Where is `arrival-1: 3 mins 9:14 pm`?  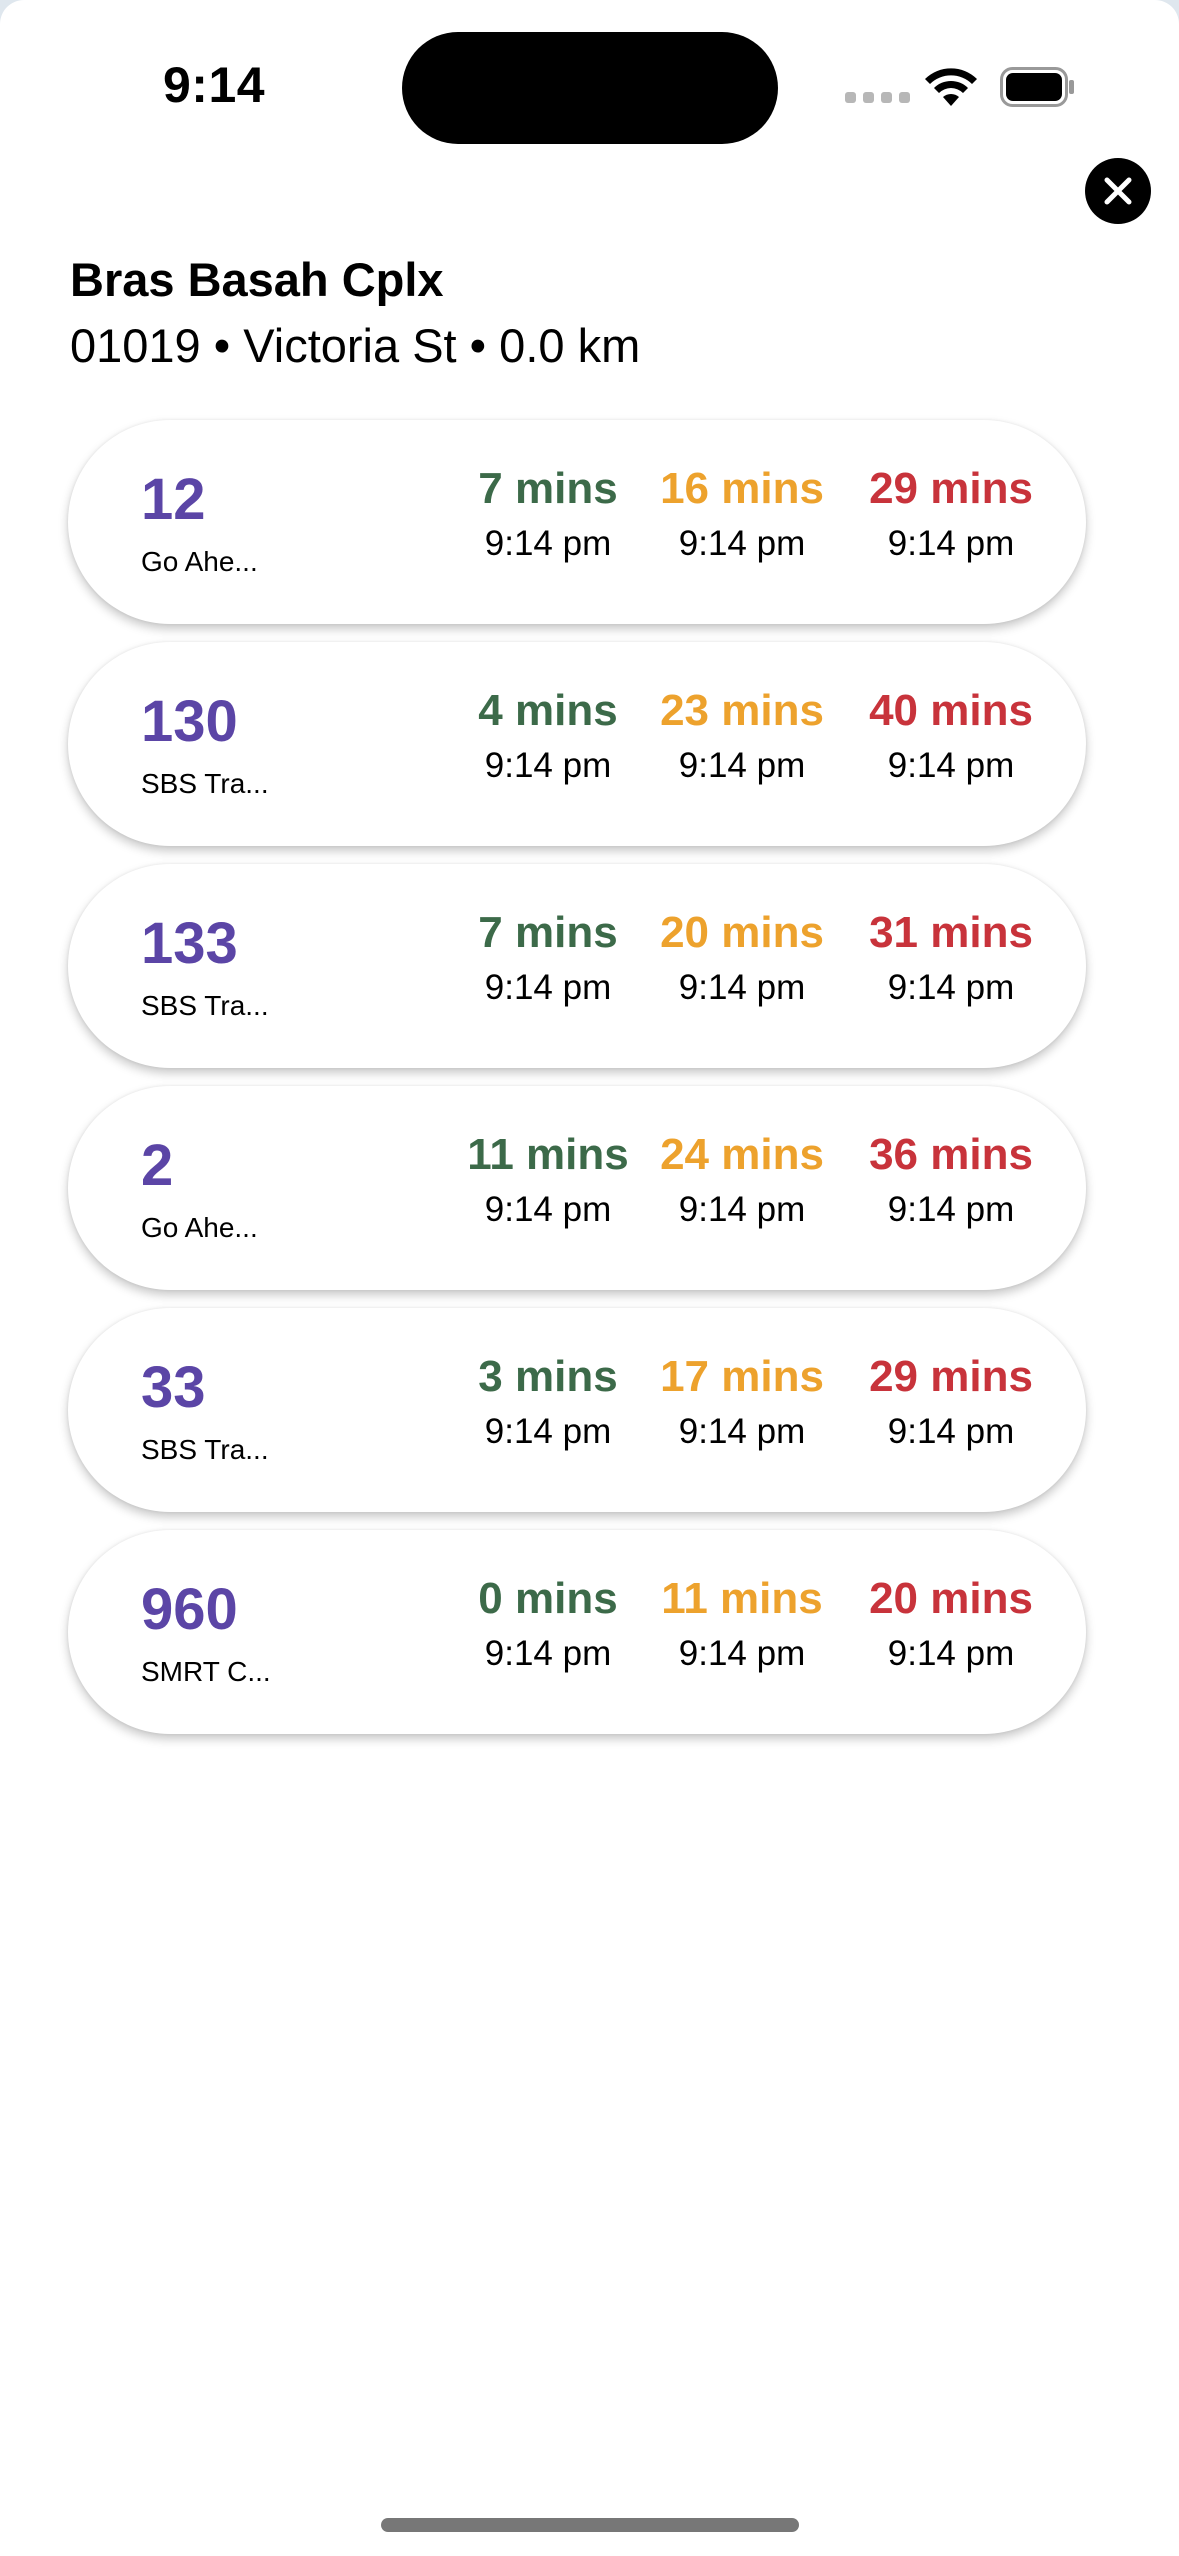
arrival-1: 3 mins 9:14 pm is located at coordinates (548, 1402).